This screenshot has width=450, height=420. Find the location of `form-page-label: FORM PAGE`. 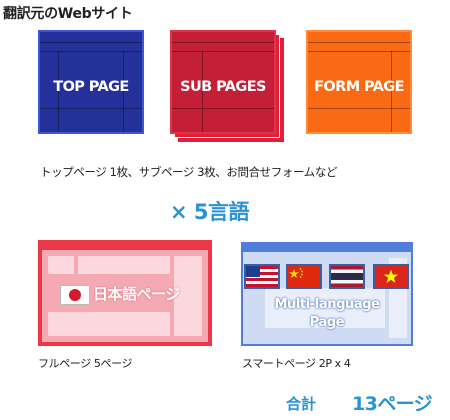

form-page-label: FORM PAGE is located at coordinates (359, 87).